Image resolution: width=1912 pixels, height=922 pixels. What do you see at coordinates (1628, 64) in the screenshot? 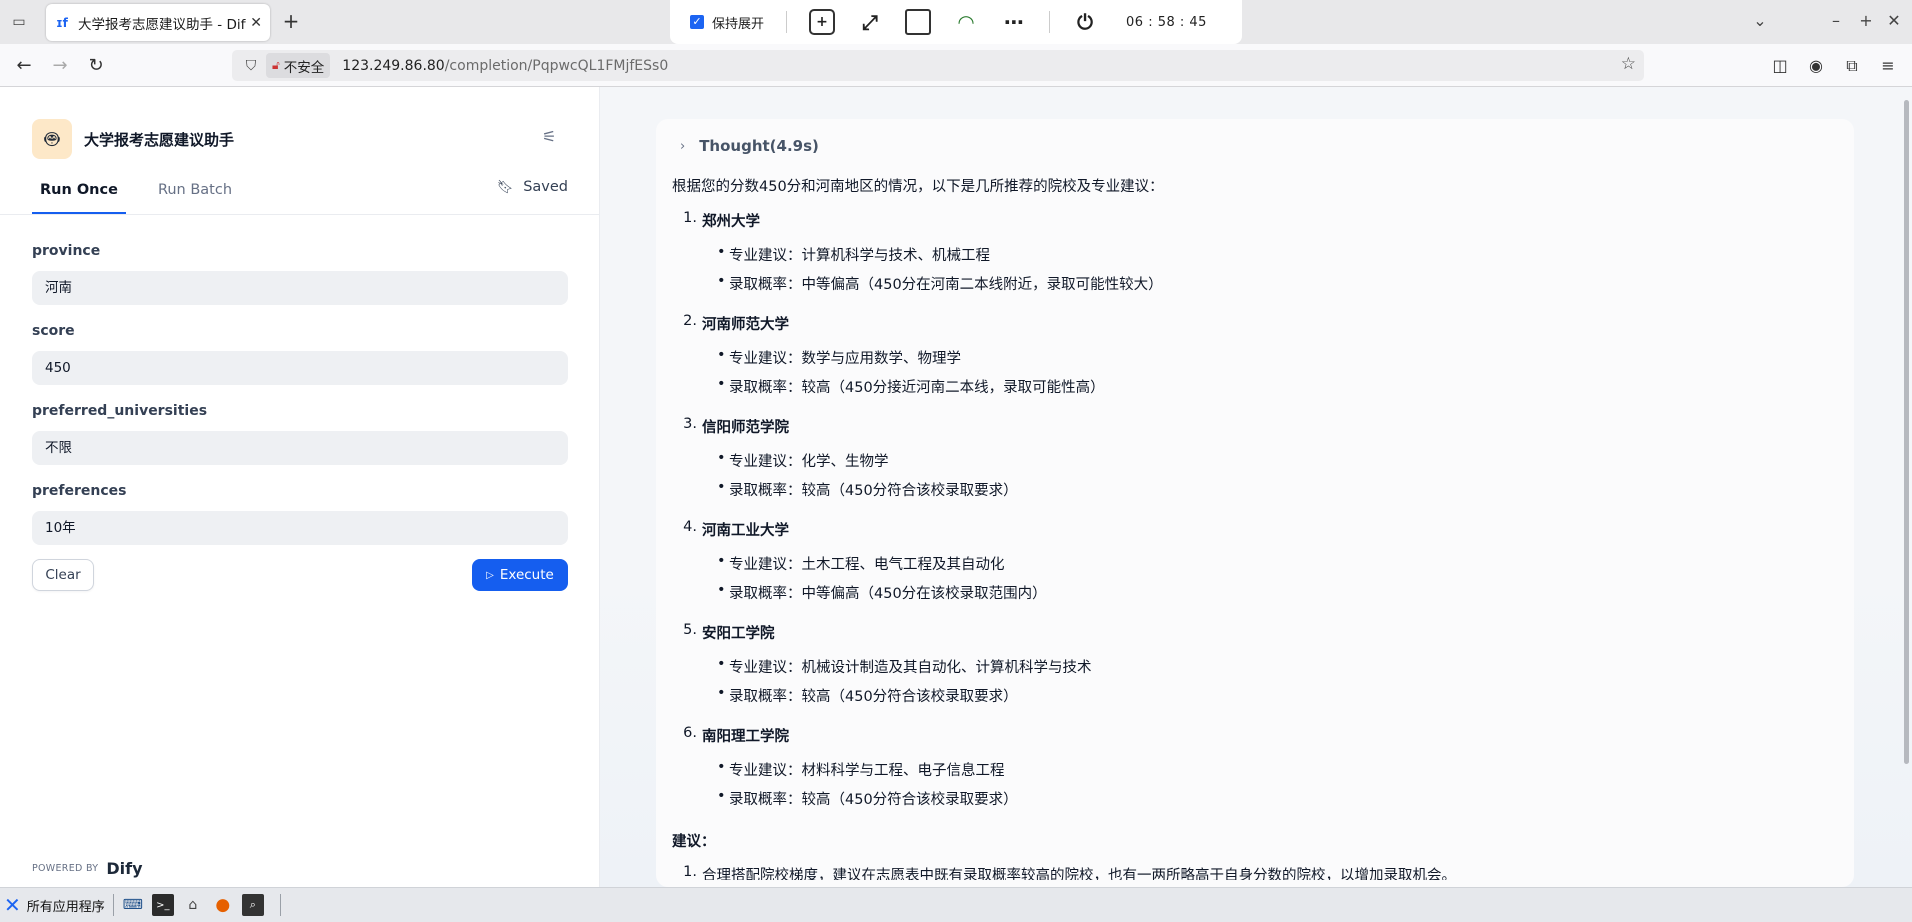
I see `bookmark-star-icon: ☆` at bounding box center [1628, 64].